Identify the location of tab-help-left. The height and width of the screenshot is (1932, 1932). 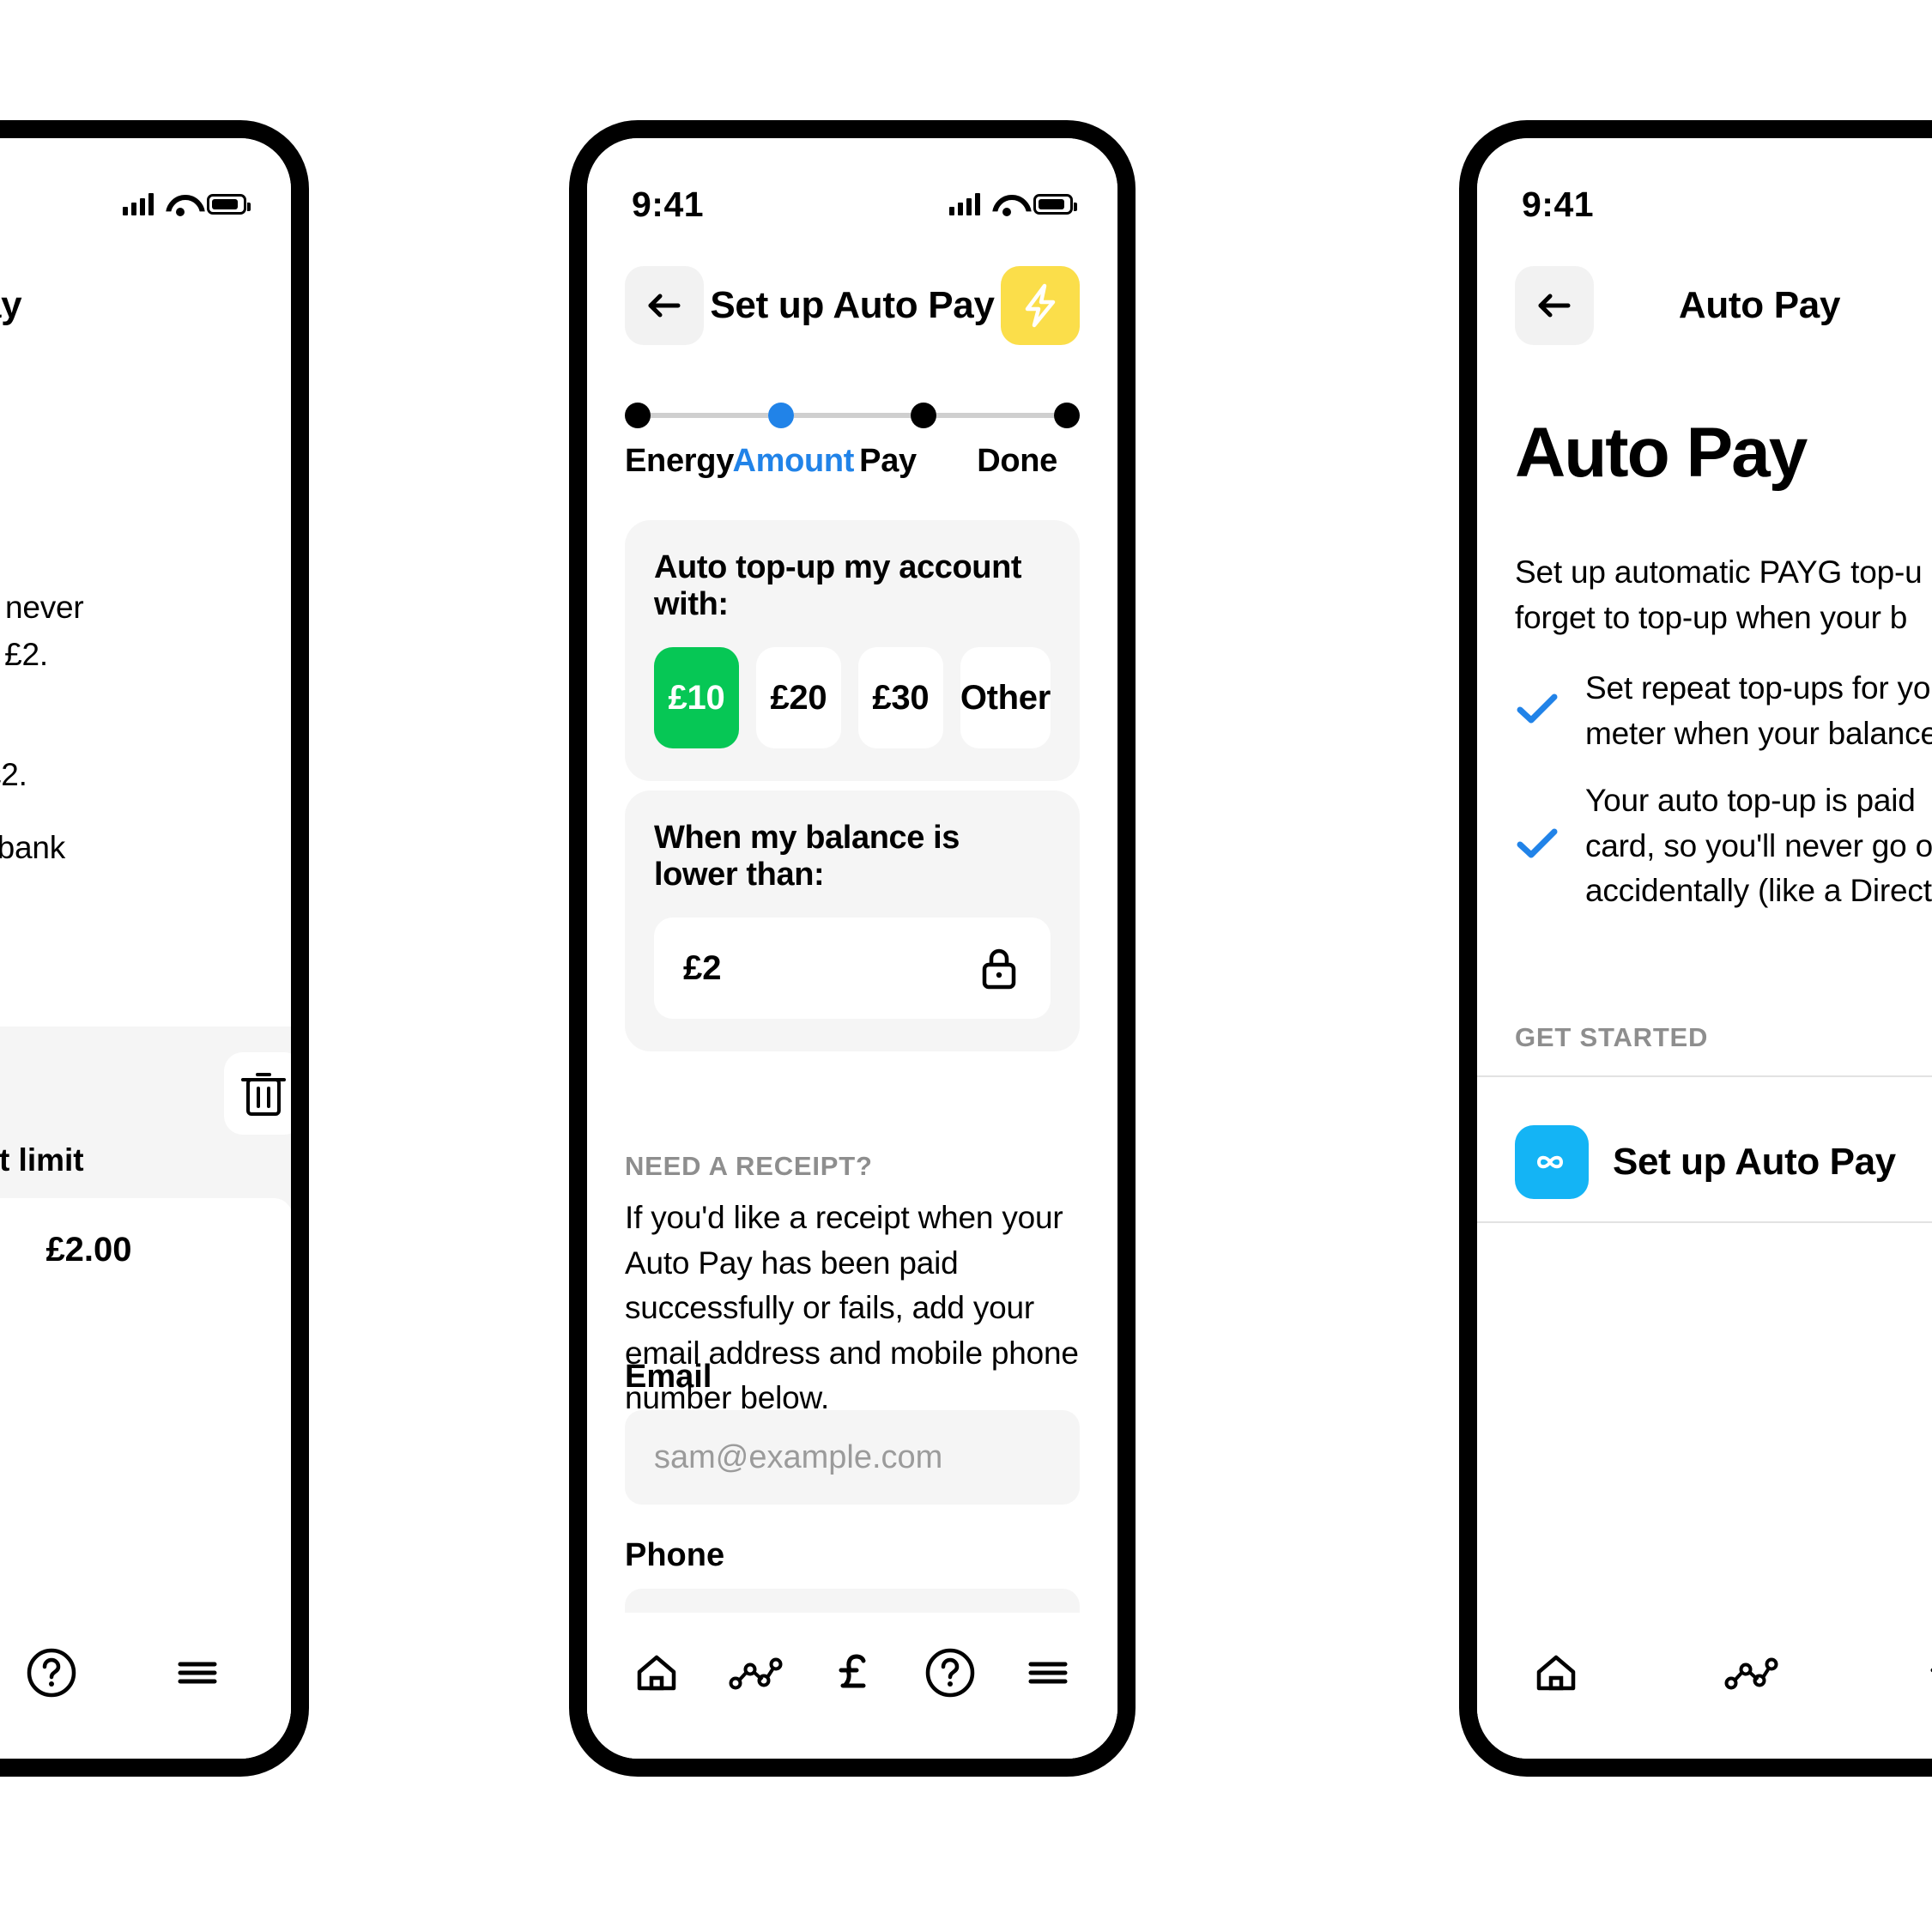
(52, 1673).